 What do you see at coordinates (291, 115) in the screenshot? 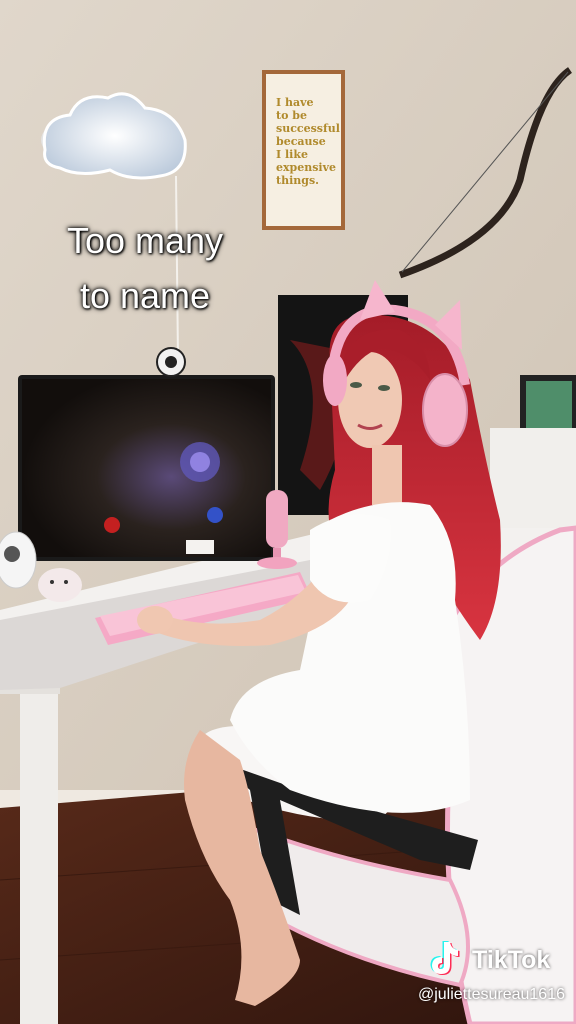
I see `poster-line: to be` at bounding box center [291, 115].